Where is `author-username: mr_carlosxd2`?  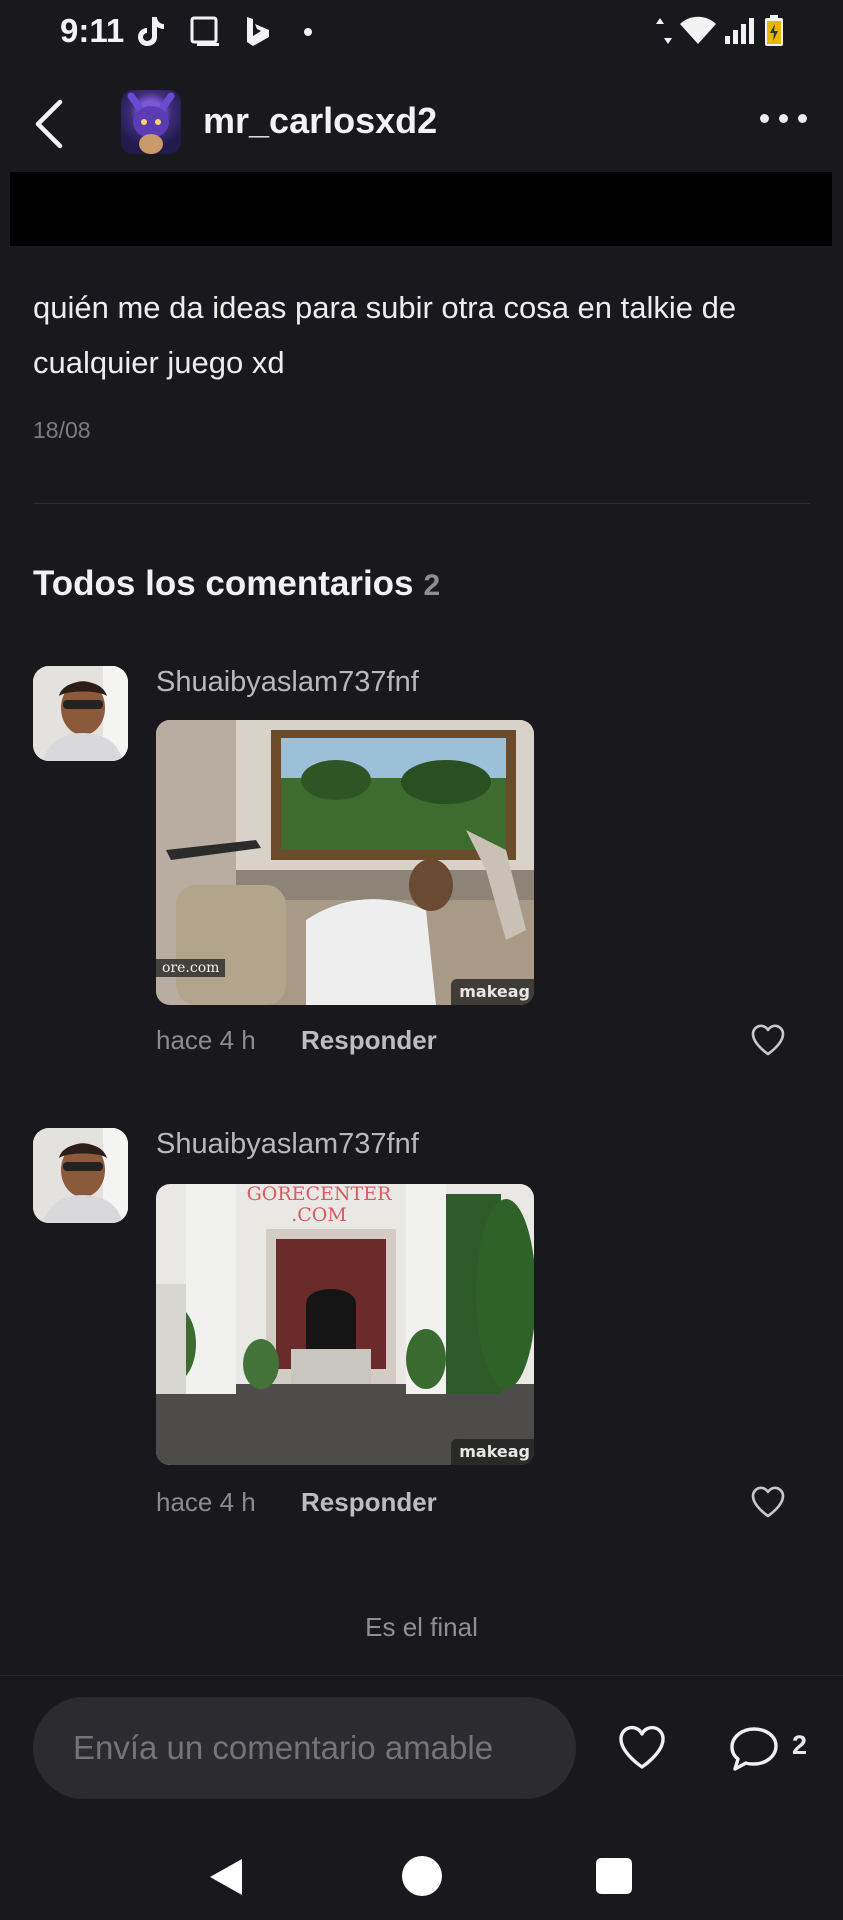
author-username: mr_carlosxd2 is located at coordinates (320, 121).